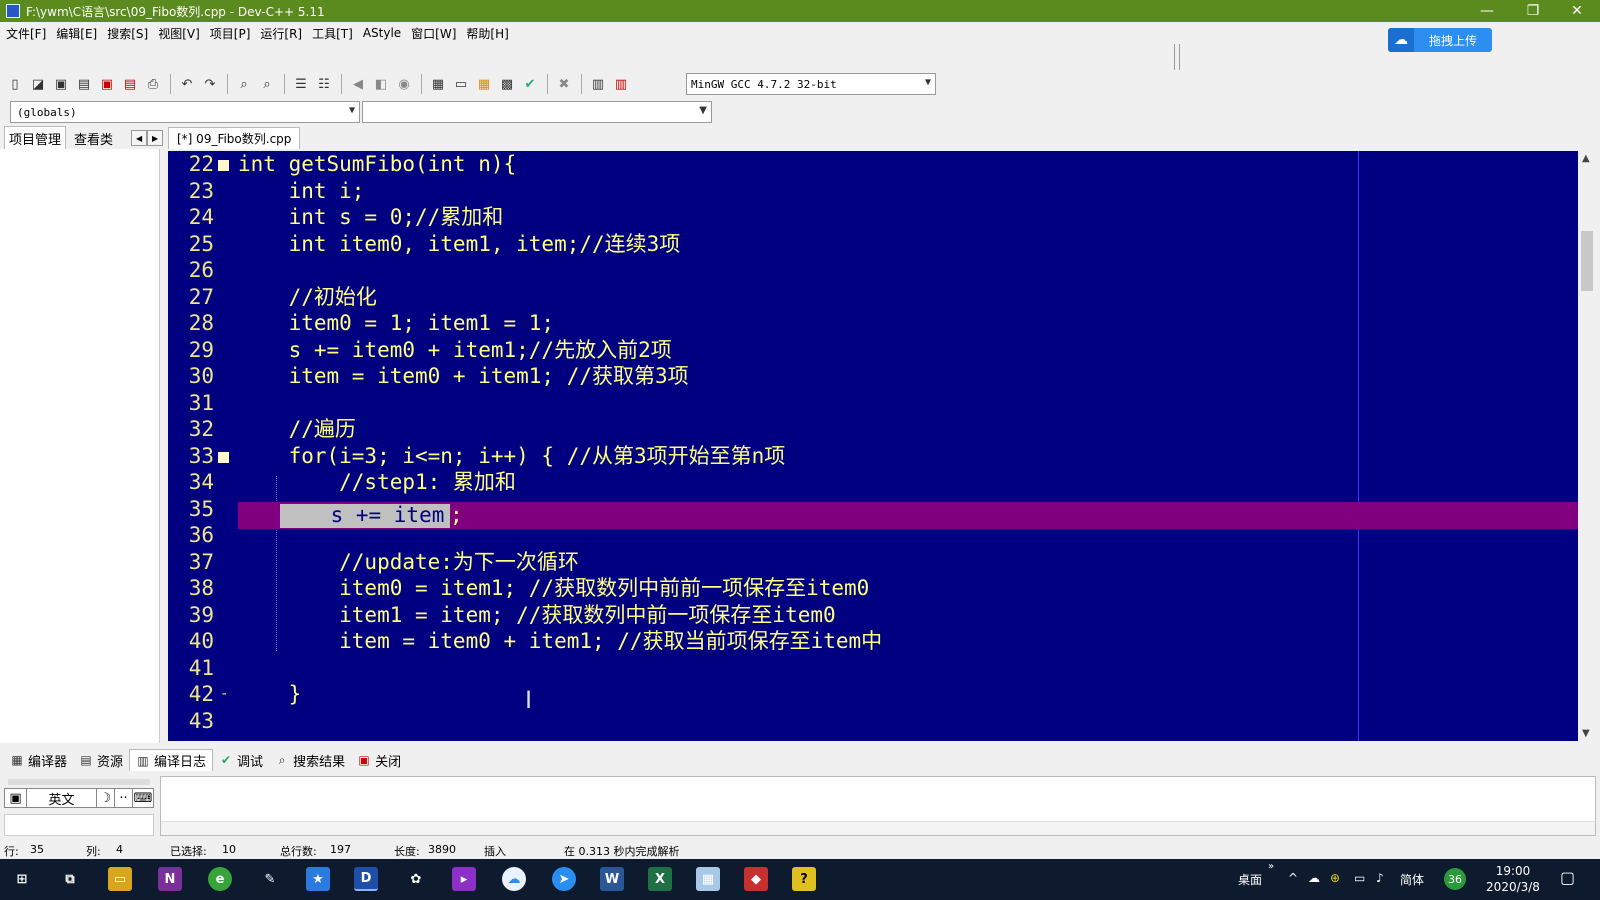 This screenshot has height=900, width=1600. What do you see at coordinates (38, 84) in the screenshot?
I see `open-file-icon: ◪` at bounding box center [38, 84].